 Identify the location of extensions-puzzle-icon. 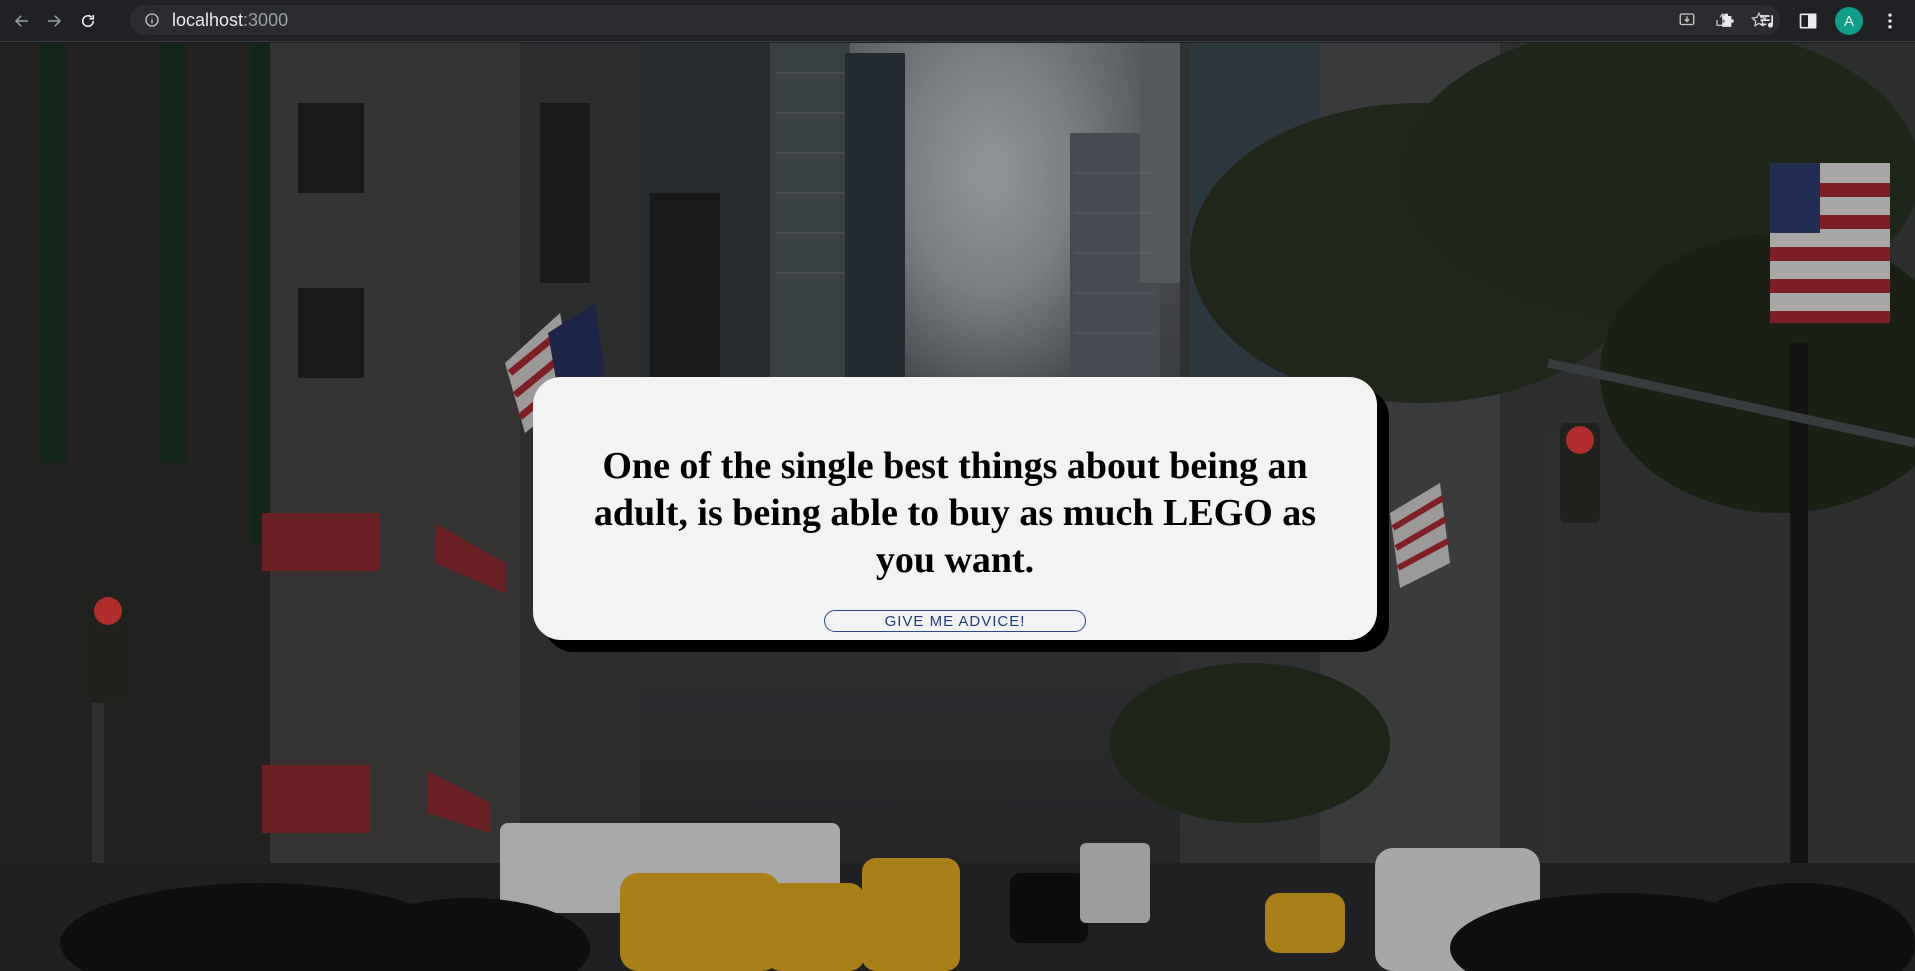
(1728, 21).